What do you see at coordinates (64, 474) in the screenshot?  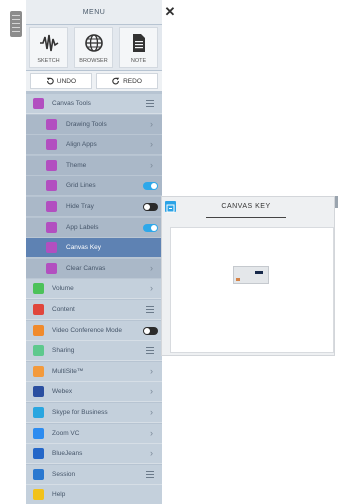 I see `menu-item-label: Session` at bounding box center [64, 474].